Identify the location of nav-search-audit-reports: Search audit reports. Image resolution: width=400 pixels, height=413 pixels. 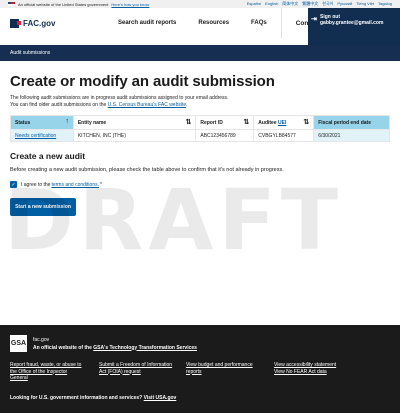
(147, 23).